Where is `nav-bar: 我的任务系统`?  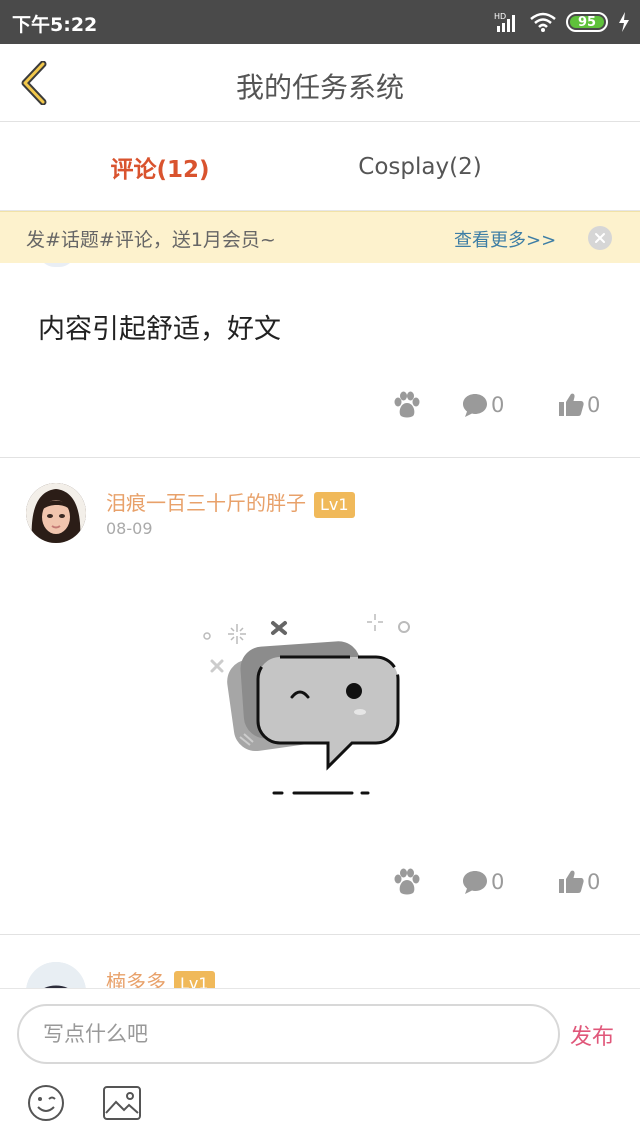 nav-bar: 我的任务系统 is located at coordinates (320, 83).